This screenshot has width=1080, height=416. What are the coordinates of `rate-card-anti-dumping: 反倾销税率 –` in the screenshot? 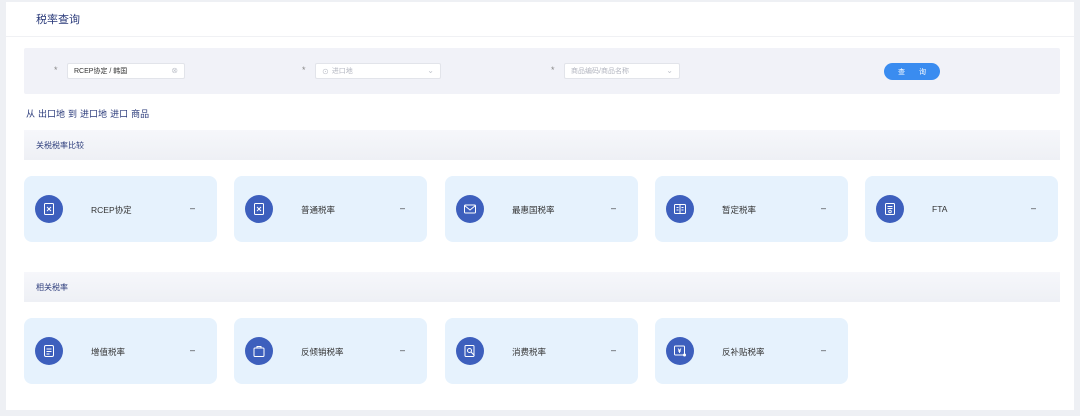 It's located at (330, 351).